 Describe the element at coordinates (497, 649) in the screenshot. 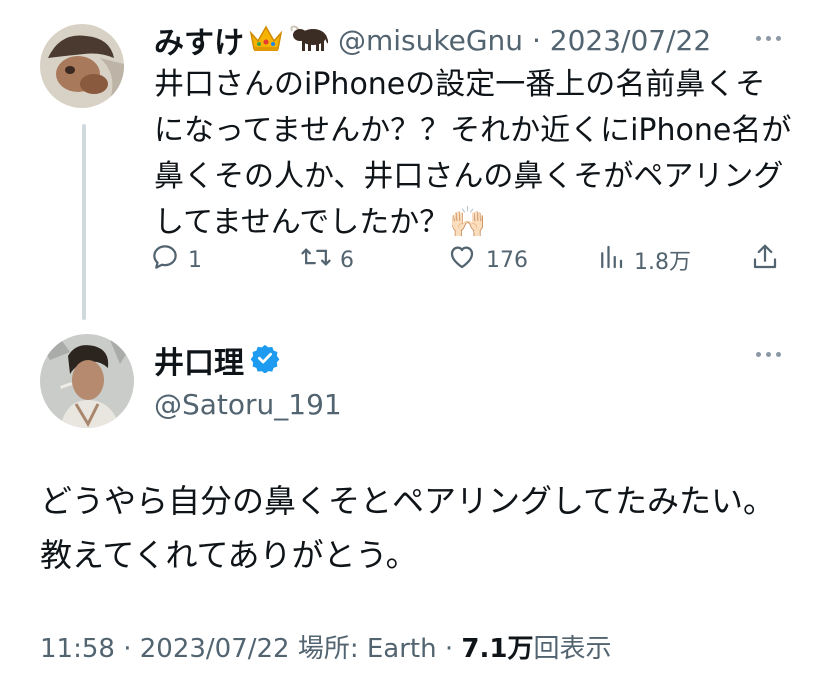

I see `tweet-views-count: 7.1万` at that location.